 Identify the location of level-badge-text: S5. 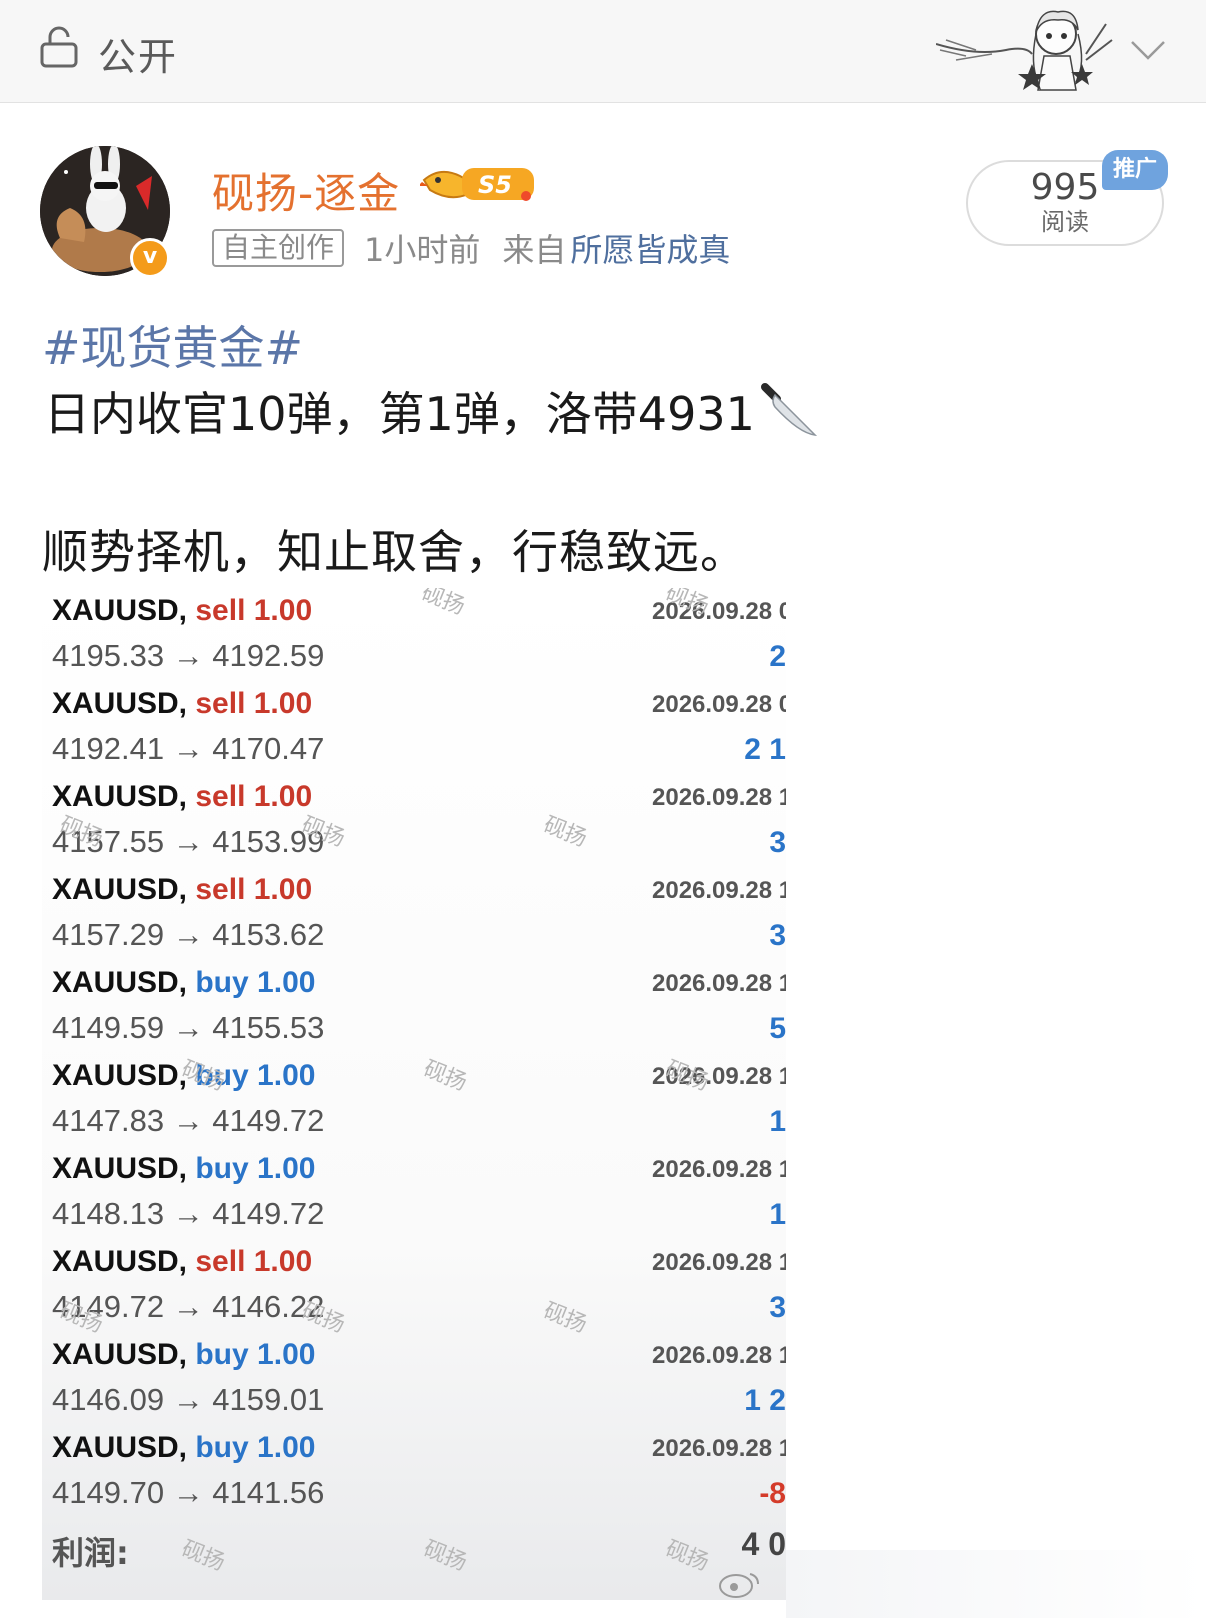
(495, 185).